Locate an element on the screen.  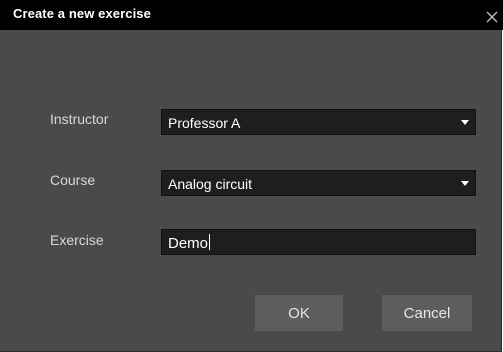
course-label: Course is located at coordinates (73, 180).